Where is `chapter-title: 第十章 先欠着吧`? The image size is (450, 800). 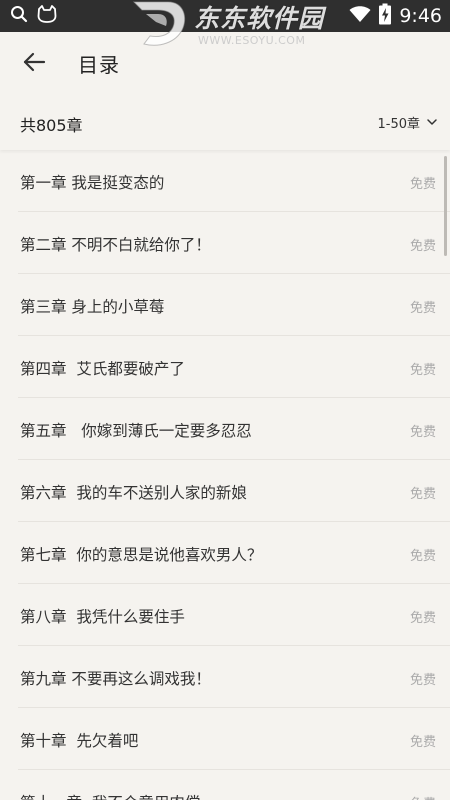 chapter-title: 第十章 先欠着吧 is located at coordinates (79, 741).